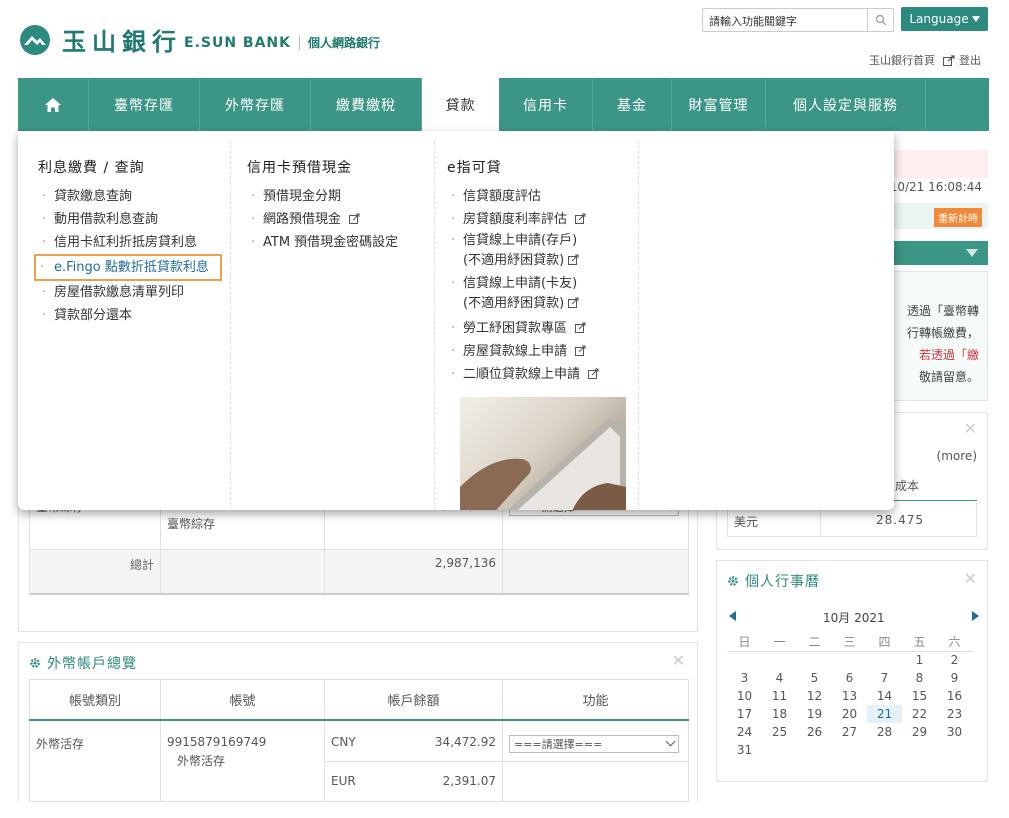  I want to click on calendar-day: 28, so click(884, 732).